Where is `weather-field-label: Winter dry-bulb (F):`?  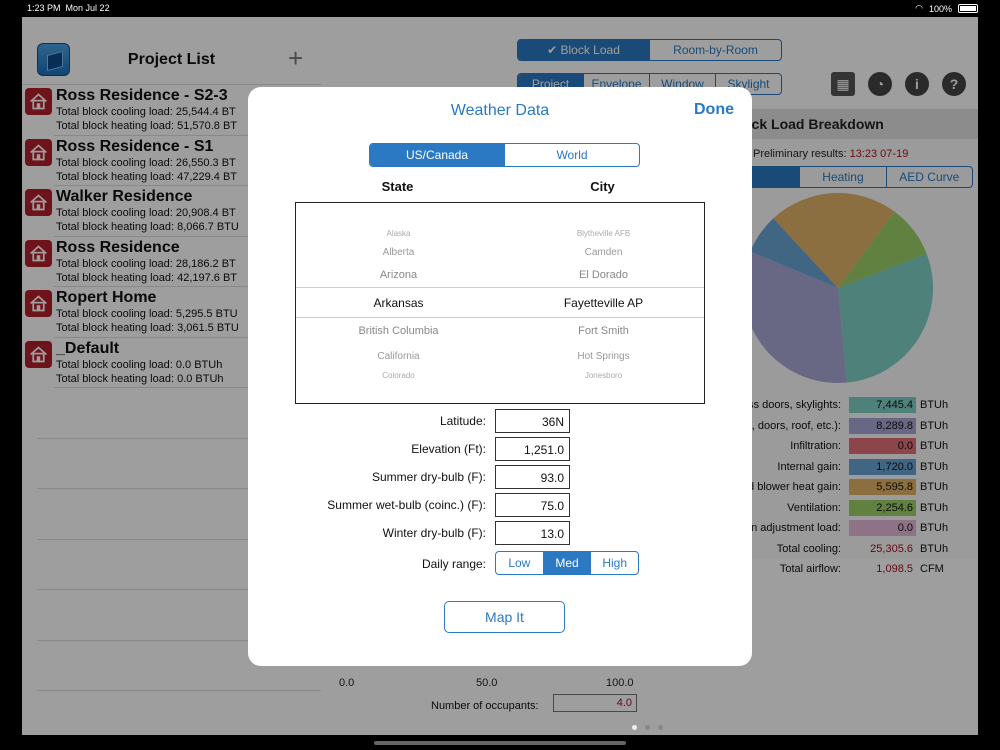
weather-field-label: Winter dry-bulb (F): is located at coordinates (434, 533).